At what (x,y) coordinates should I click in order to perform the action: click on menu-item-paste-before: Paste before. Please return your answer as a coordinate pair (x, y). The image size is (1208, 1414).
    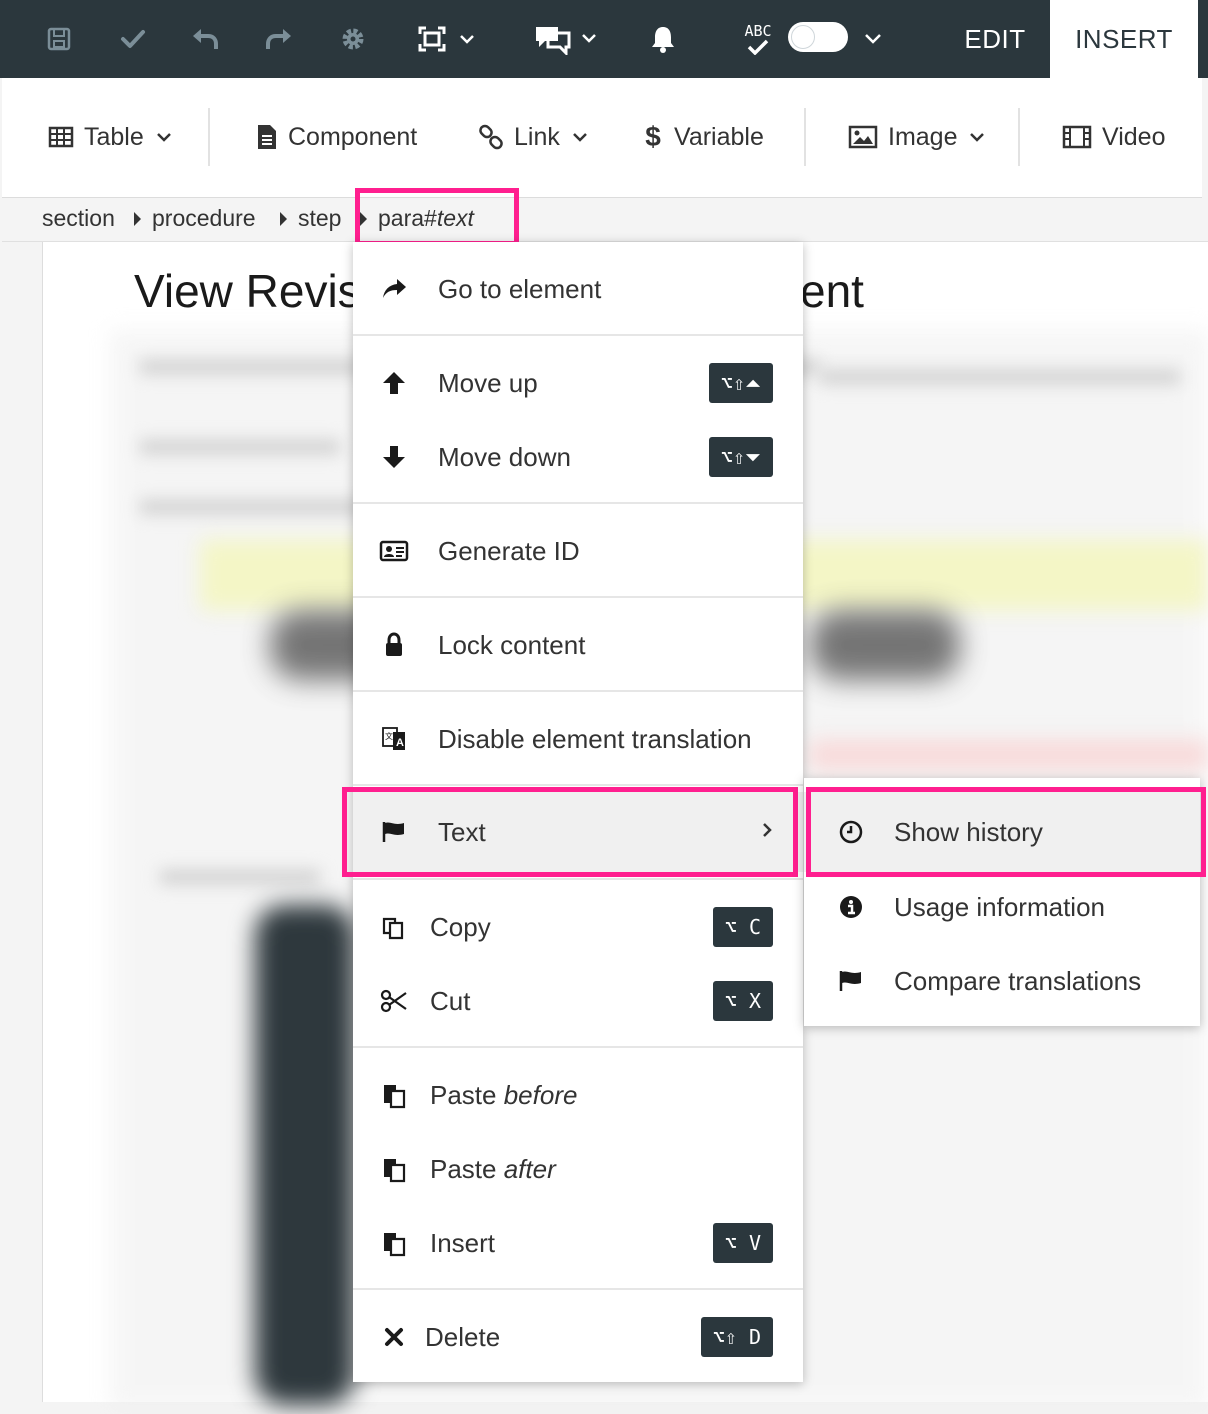
    Looking at the image, I should click on (578, 1095).